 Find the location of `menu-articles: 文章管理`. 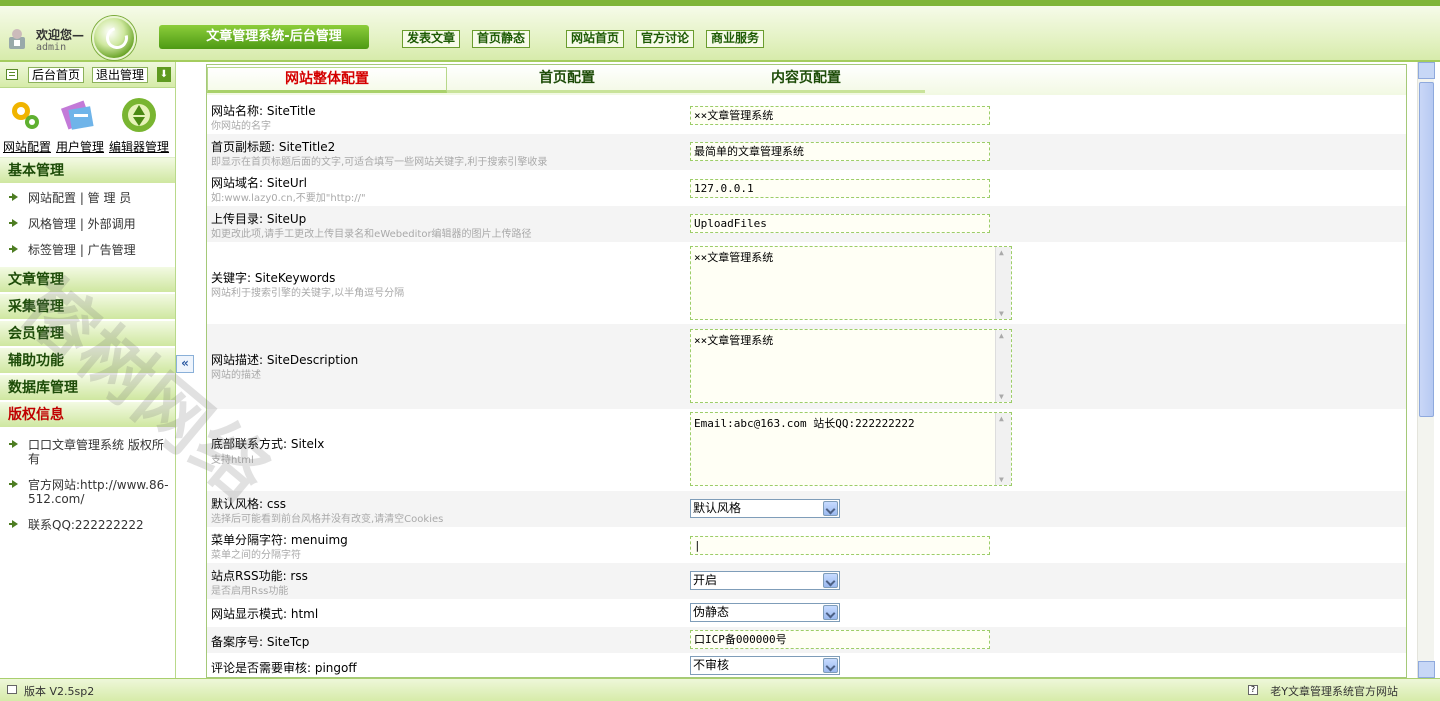

menu-articles: 文章管理 is located at coordinates (87, 280).